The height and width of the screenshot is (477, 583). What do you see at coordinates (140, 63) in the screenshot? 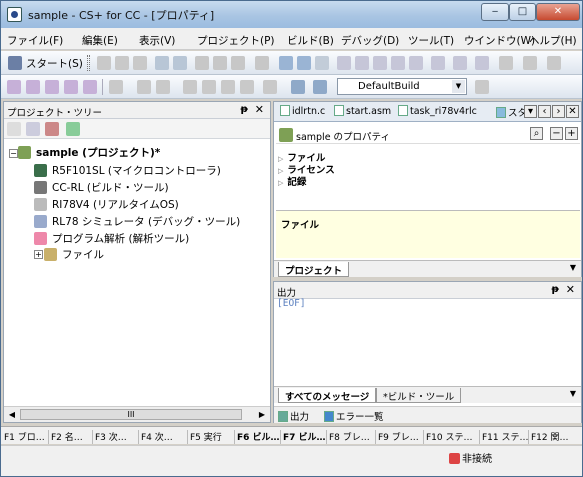
I see `paste-icon` at bounding box center [140, 63].